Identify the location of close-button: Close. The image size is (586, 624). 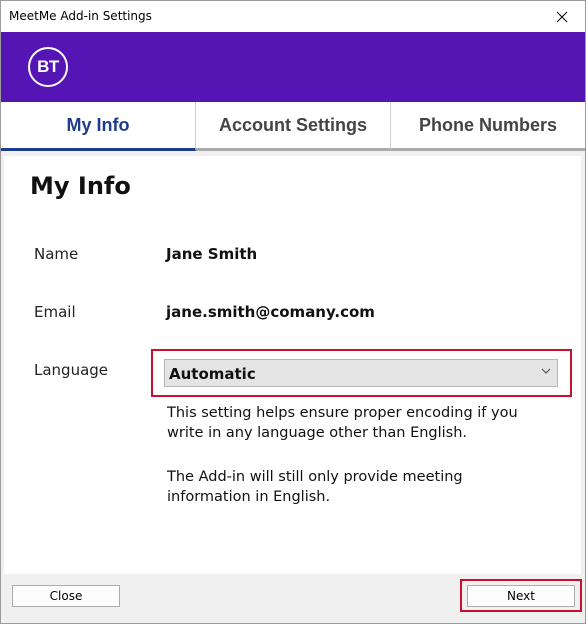
(66, 596).